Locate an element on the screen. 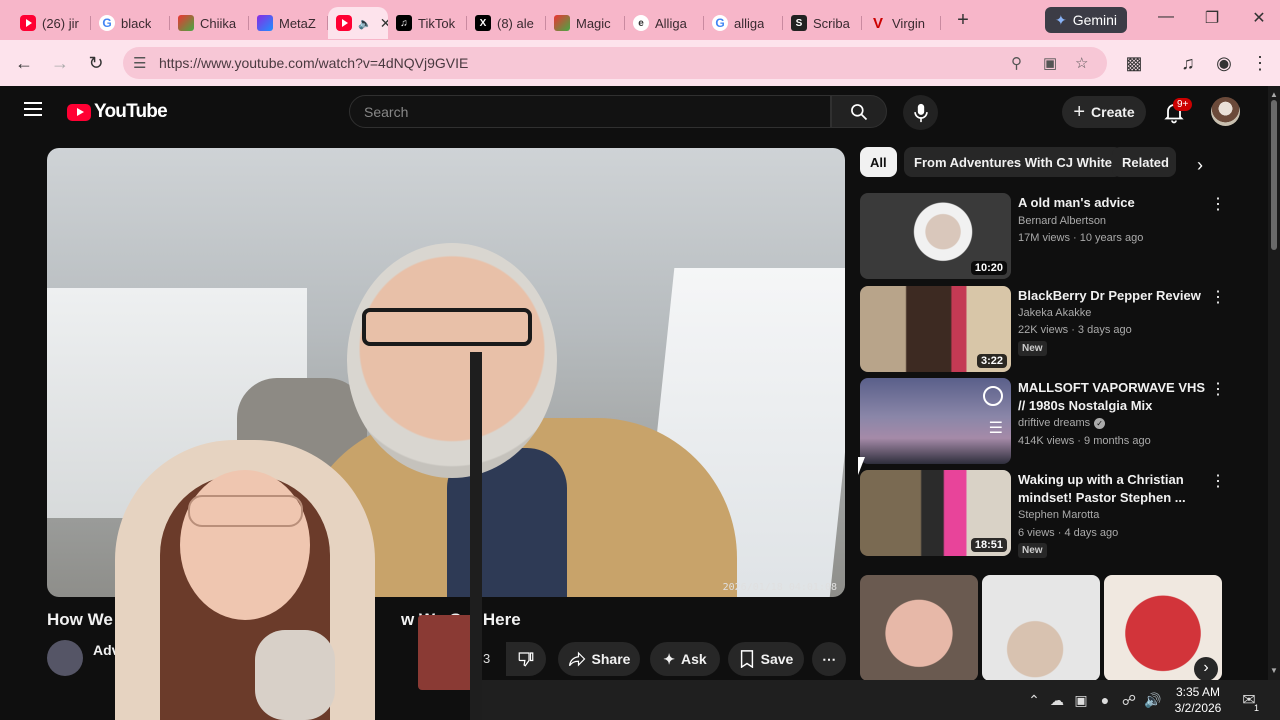  recommendation-title: BlackBerry Dr Pepper Review is located at coordinates (1113, 296).